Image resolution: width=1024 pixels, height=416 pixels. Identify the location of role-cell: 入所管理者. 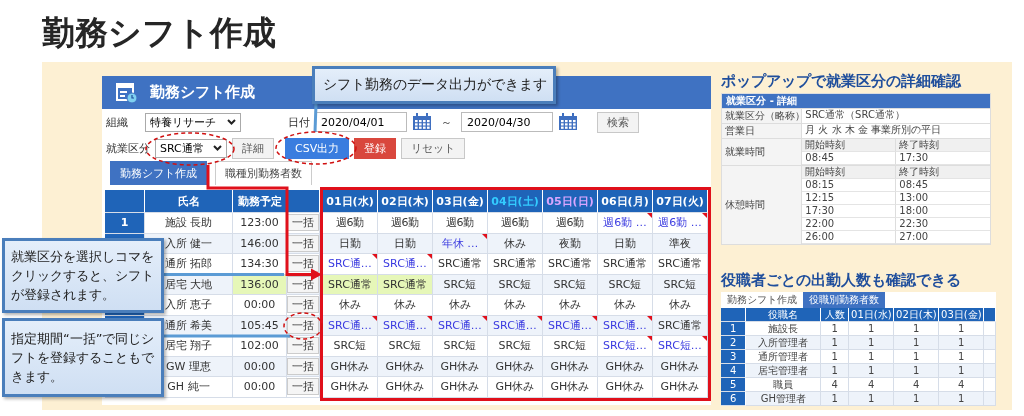
(784, 343).